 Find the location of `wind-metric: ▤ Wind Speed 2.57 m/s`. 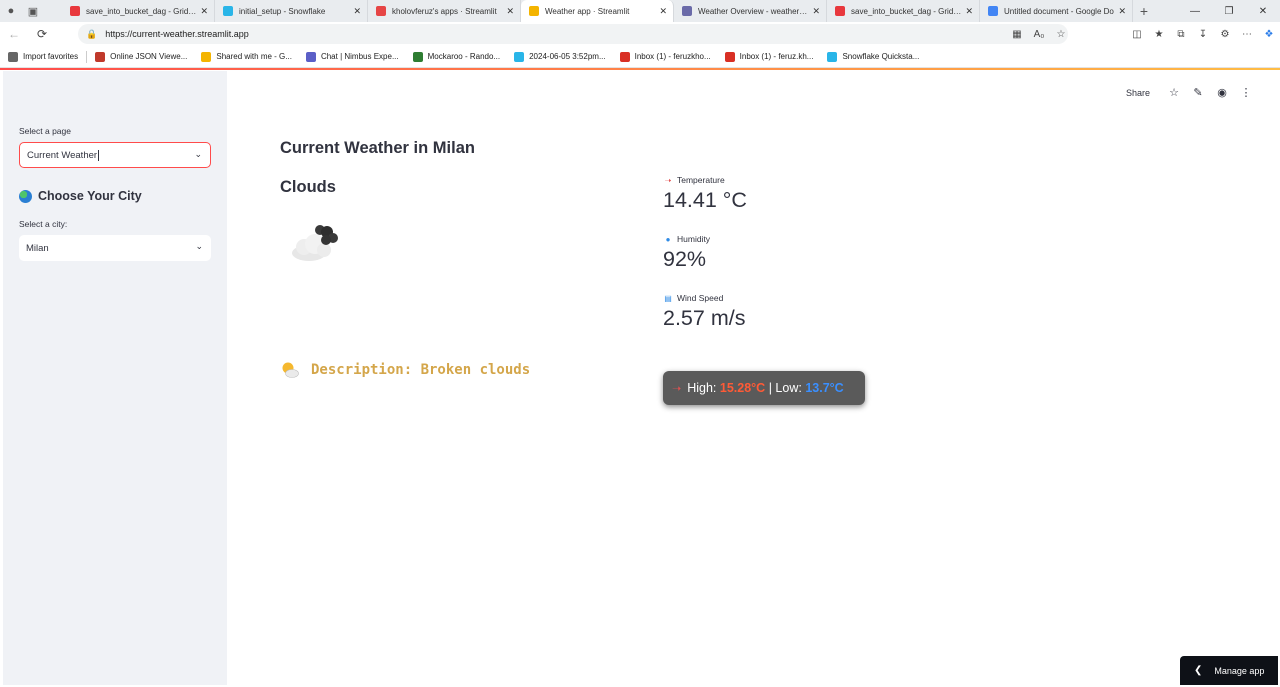

wind-metric: ▤ Wind Speed 2.57 m/s is located at coordinates (704, 312).